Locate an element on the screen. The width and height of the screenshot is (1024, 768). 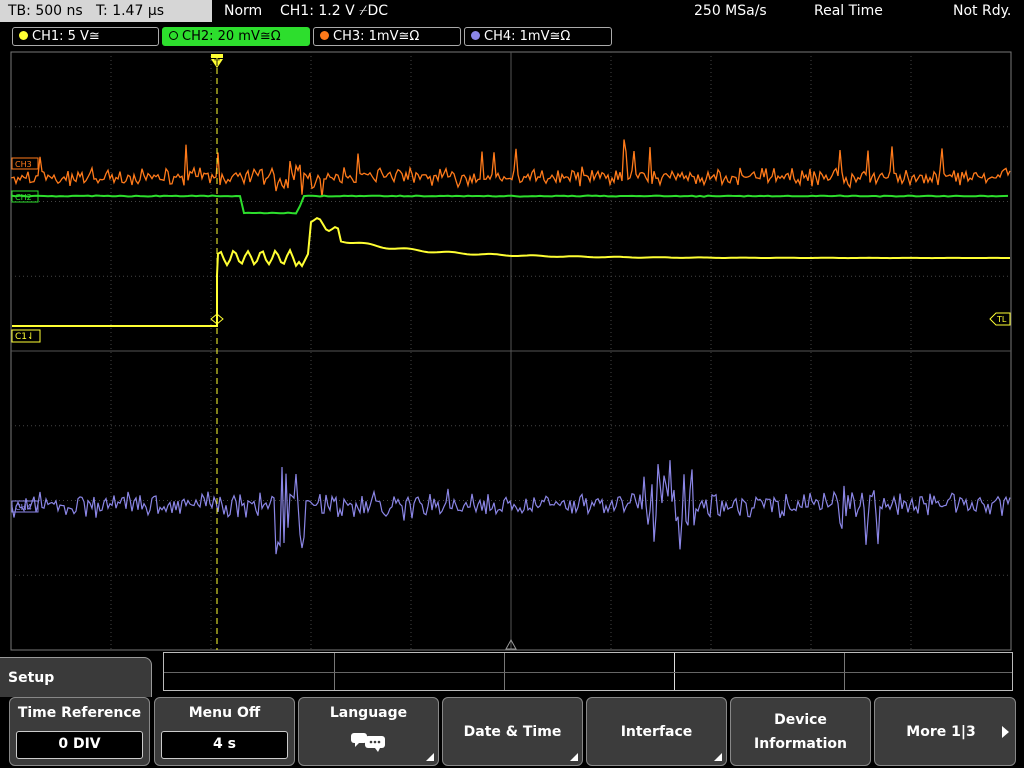
ch3-marker: CH3 is located at coordinates (25, 163).